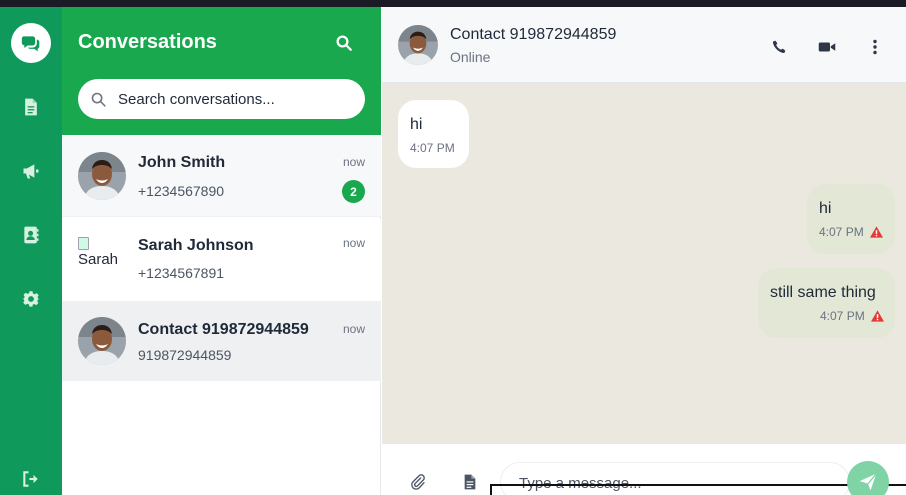  What do you see at coordinates (698, 489) in the screenshot?
I see `input-focus-outline` at bounding box center [698, 489].